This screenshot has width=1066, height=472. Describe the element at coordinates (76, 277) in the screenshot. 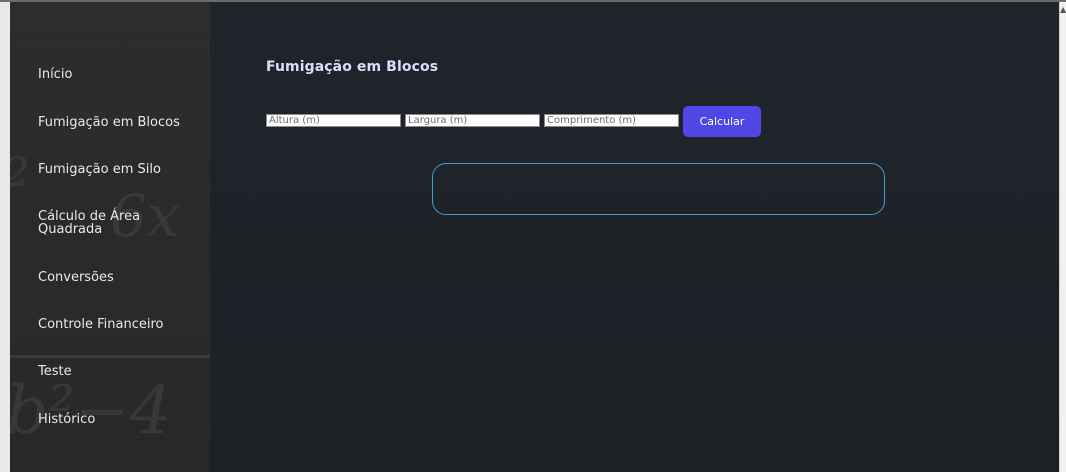

I see `sidebar-item-conversoes: Conversões` at that location.